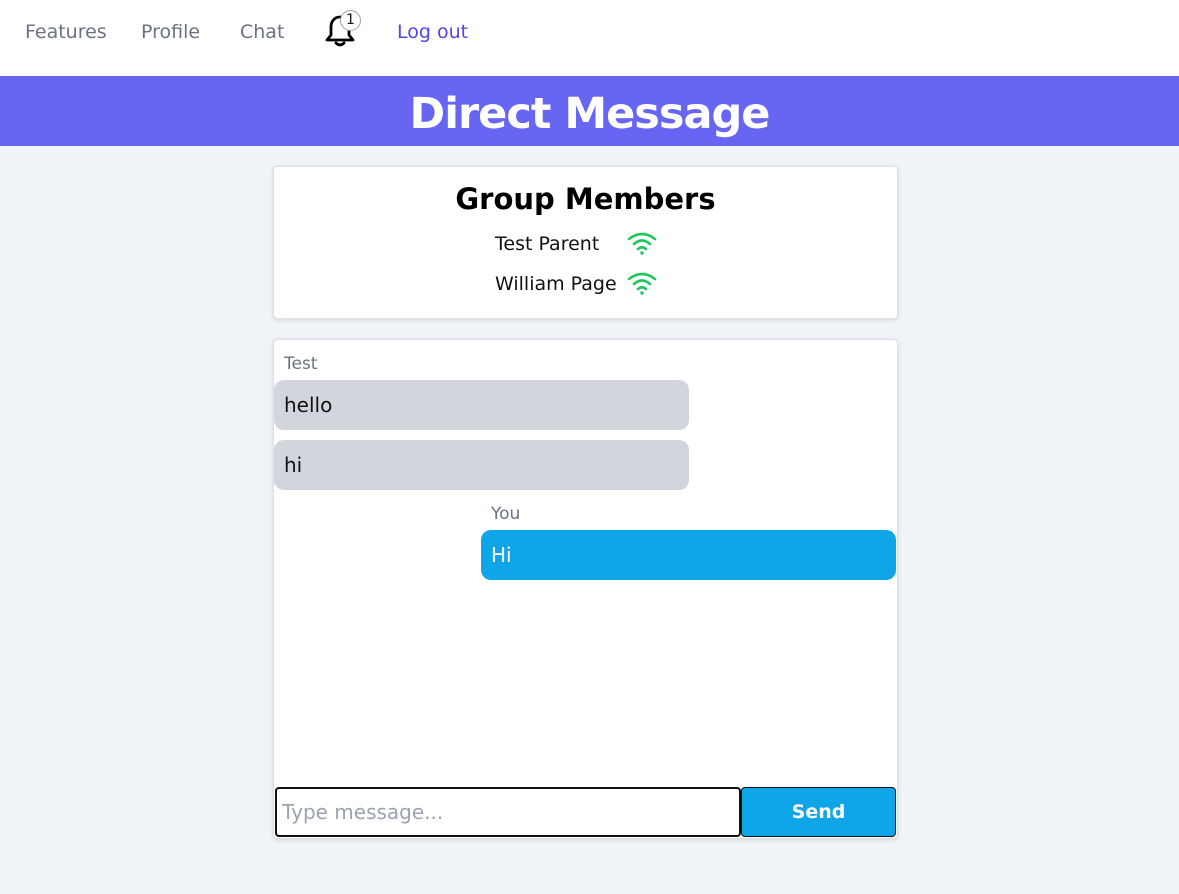 The height and width of the screenshot is (894, 1179). I want to click on message-sender-name: You, so click(506, 514).